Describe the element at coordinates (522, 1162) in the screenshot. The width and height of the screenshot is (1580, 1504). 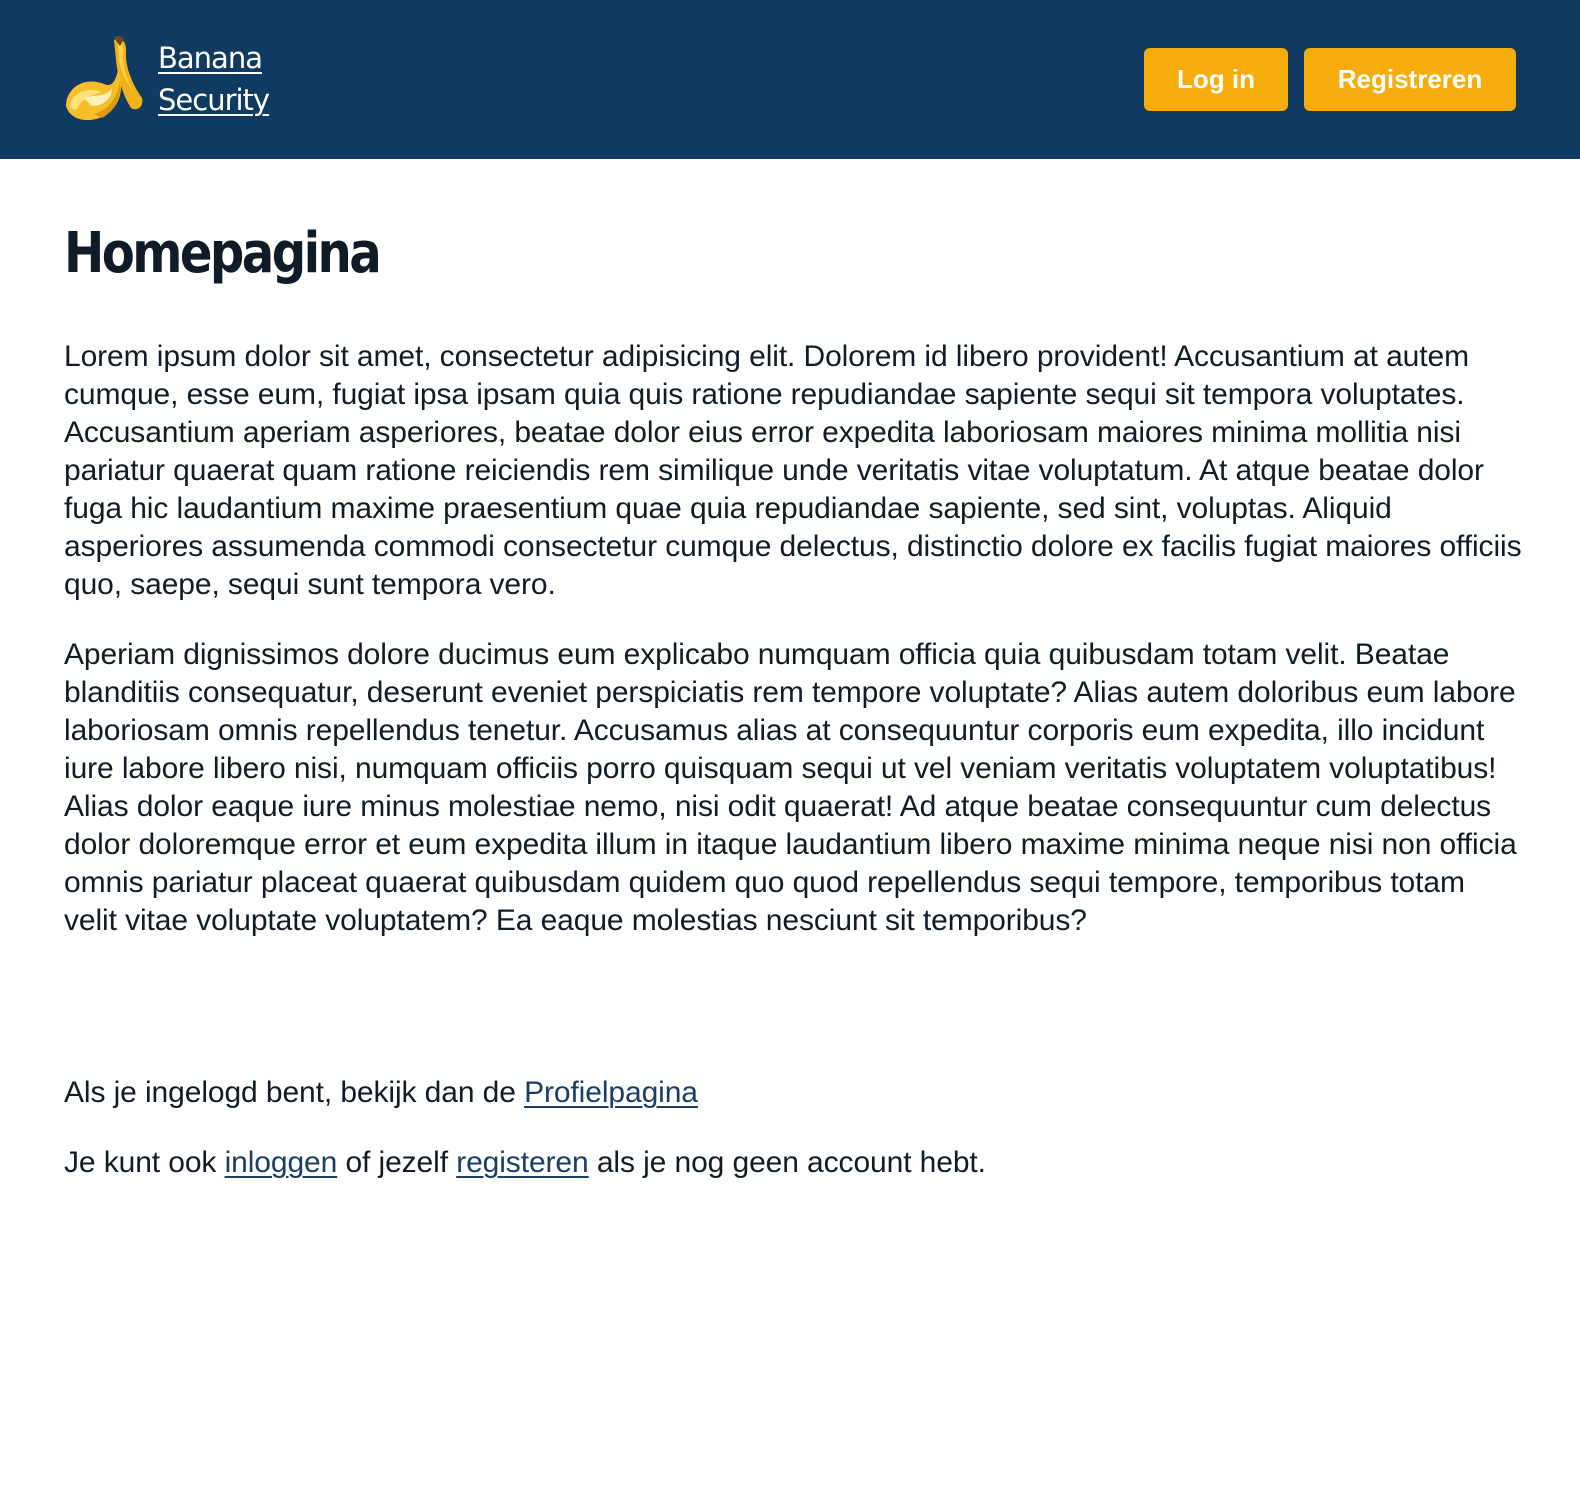
I see `register-link: registeren` at that location.